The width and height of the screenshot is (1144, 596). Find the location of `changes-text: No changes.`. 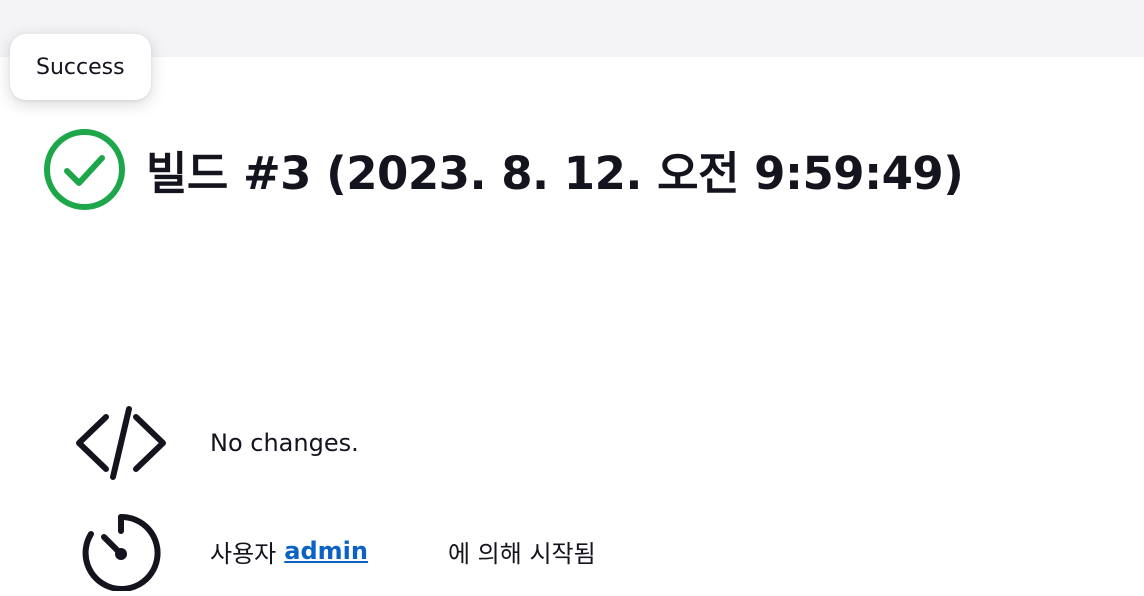

changes-text: No changes. is located at coordinates (284, 443).